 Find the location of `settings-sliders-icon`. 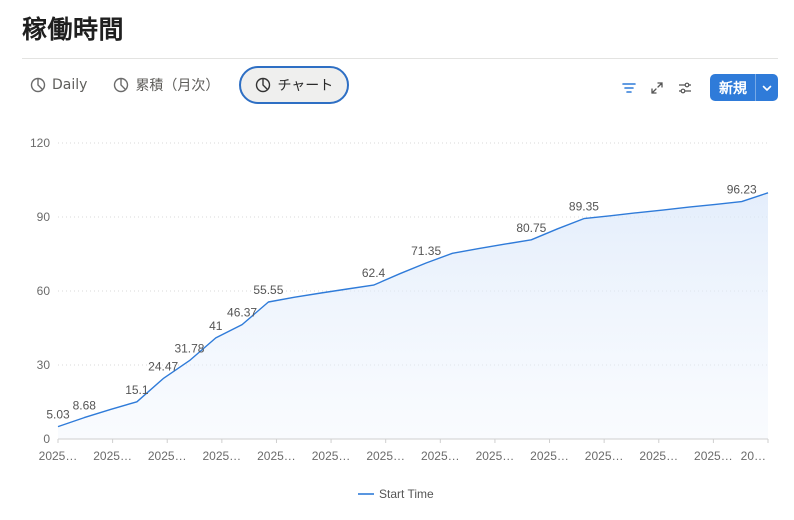

settings-sliders-icon is located at coordinates (685, 88).